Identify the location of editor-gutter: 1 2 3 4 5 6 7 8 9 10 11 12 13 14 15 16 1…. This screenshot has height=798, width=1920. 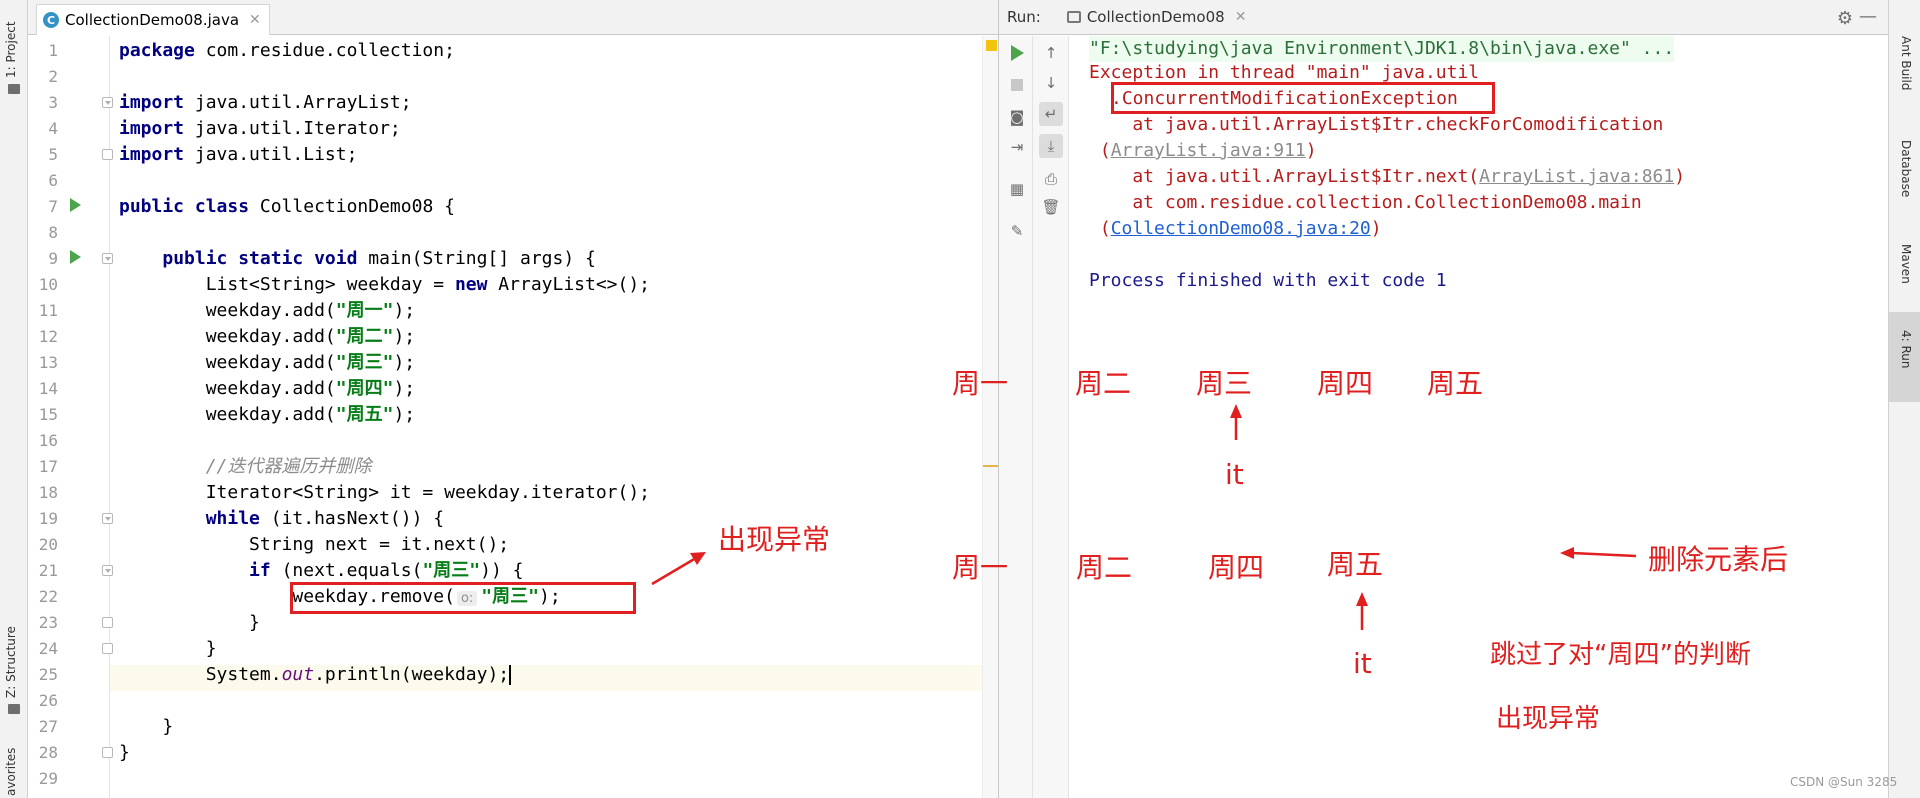
(70, 417).